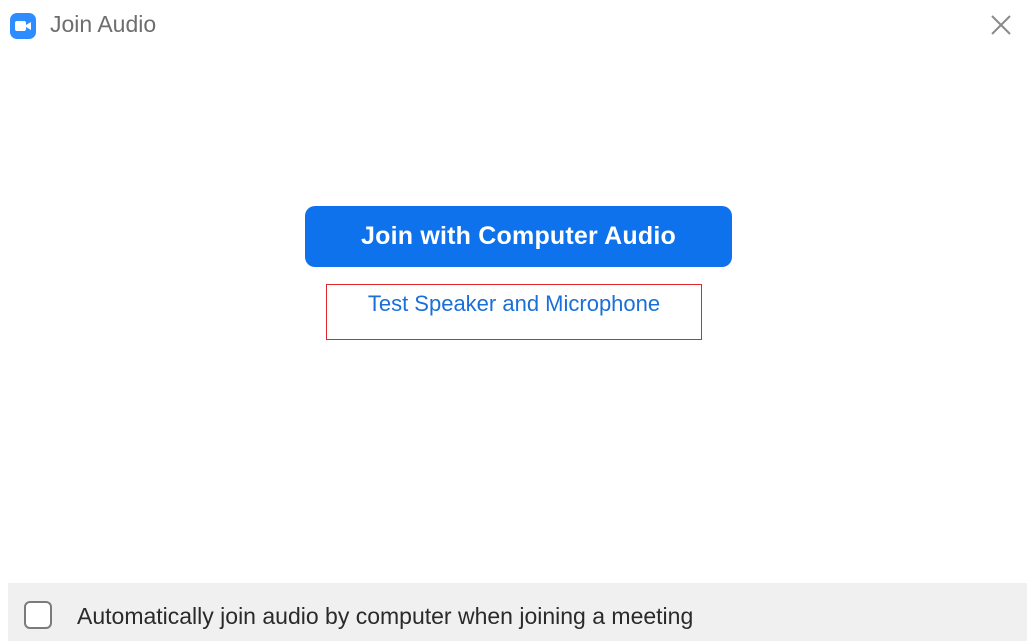  I want to click on auto-join-checkbox, so click(38, 615).